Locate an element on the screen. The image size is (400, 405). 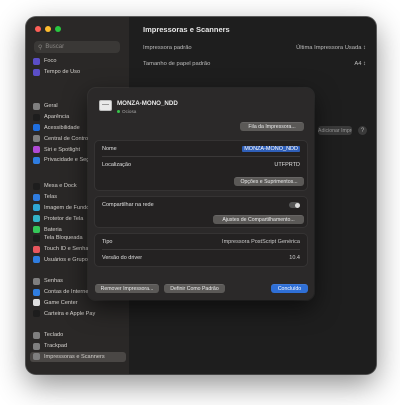
share-label: Compartilhar na rede is located at coordinates (128, 205).